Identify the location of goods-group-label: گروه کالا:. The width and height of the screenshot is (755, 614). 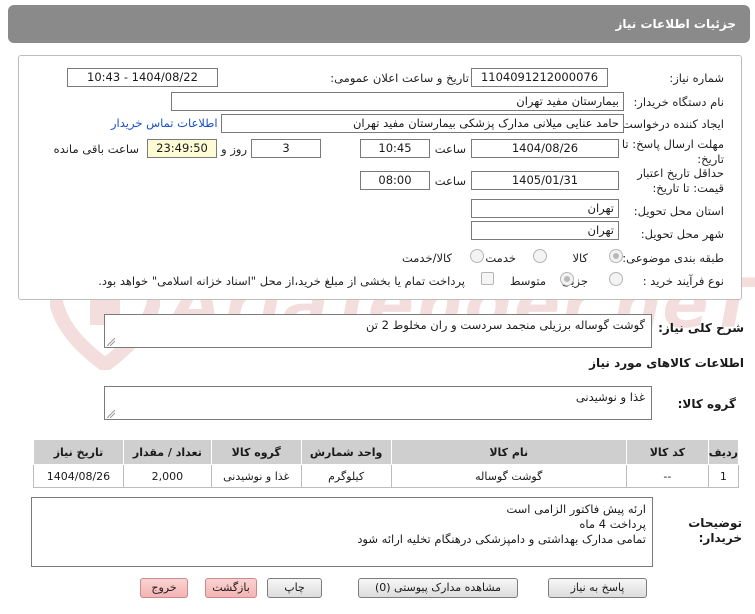
(706, 404).